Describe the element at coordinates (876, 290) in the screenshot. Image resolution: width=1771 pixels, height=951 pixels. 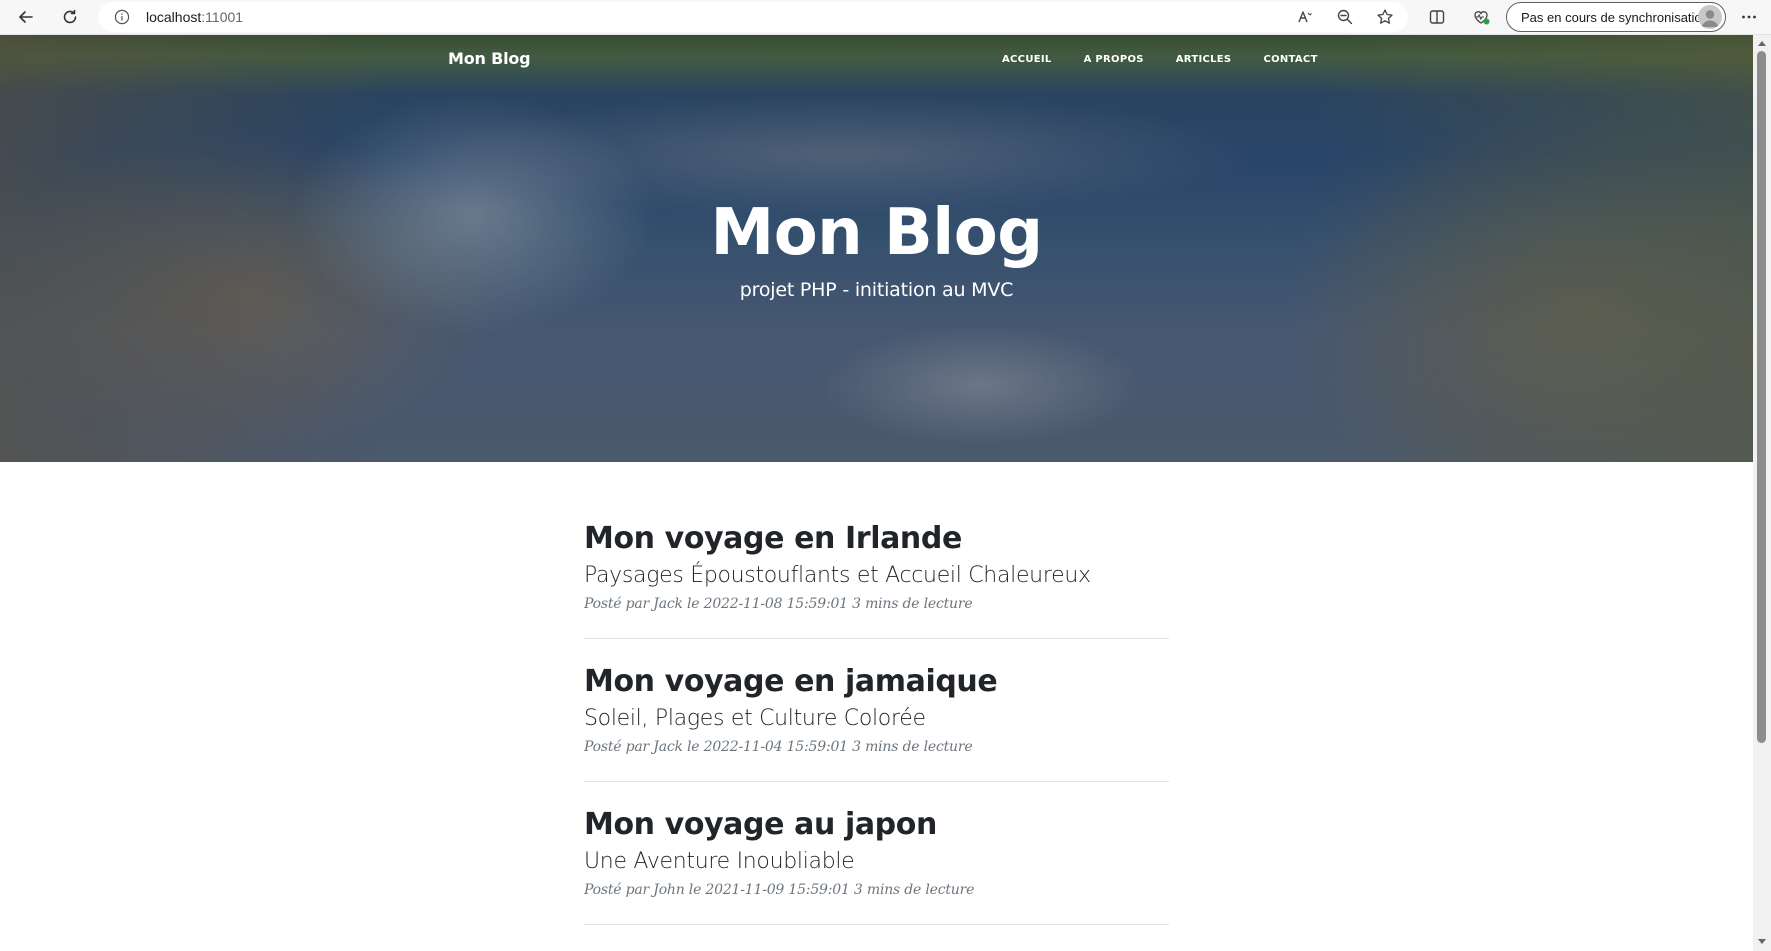
I see `hero-subtitle: projet PHP - initiation au MVC` at that location.